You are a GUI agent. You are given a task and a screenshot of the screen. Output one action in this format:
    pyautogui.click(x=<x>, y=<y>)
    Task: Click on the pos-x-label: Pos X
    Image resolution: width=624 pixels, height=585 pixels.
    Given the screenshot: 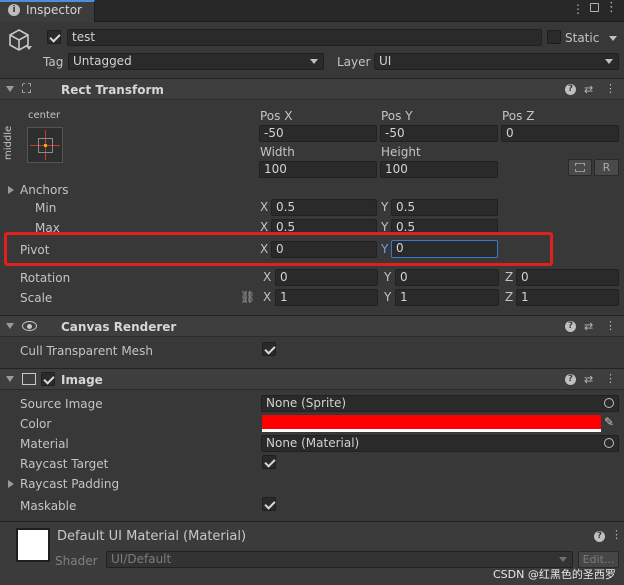 What is the action you would take?
    pyautogui.click(x=276, y=116)
    